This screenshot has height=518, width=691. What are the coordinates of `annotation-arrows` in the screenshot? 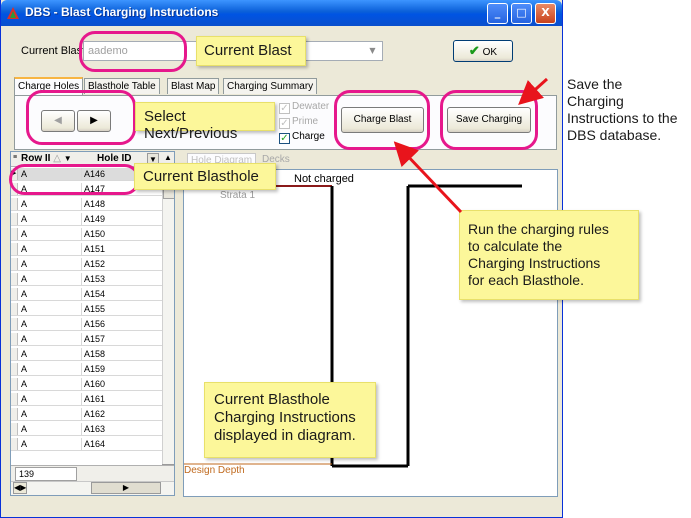 It's located at (471, 145).